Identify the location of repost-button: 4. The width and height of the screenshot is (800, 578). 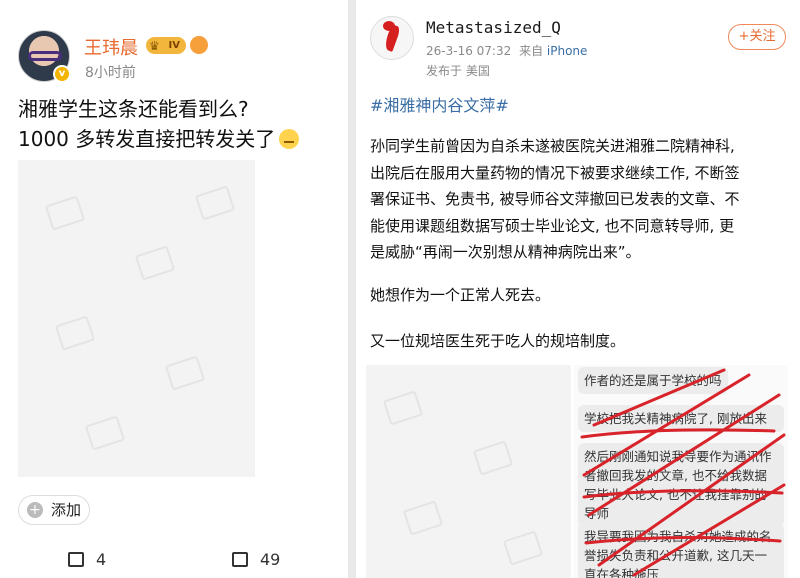
(87, 559).